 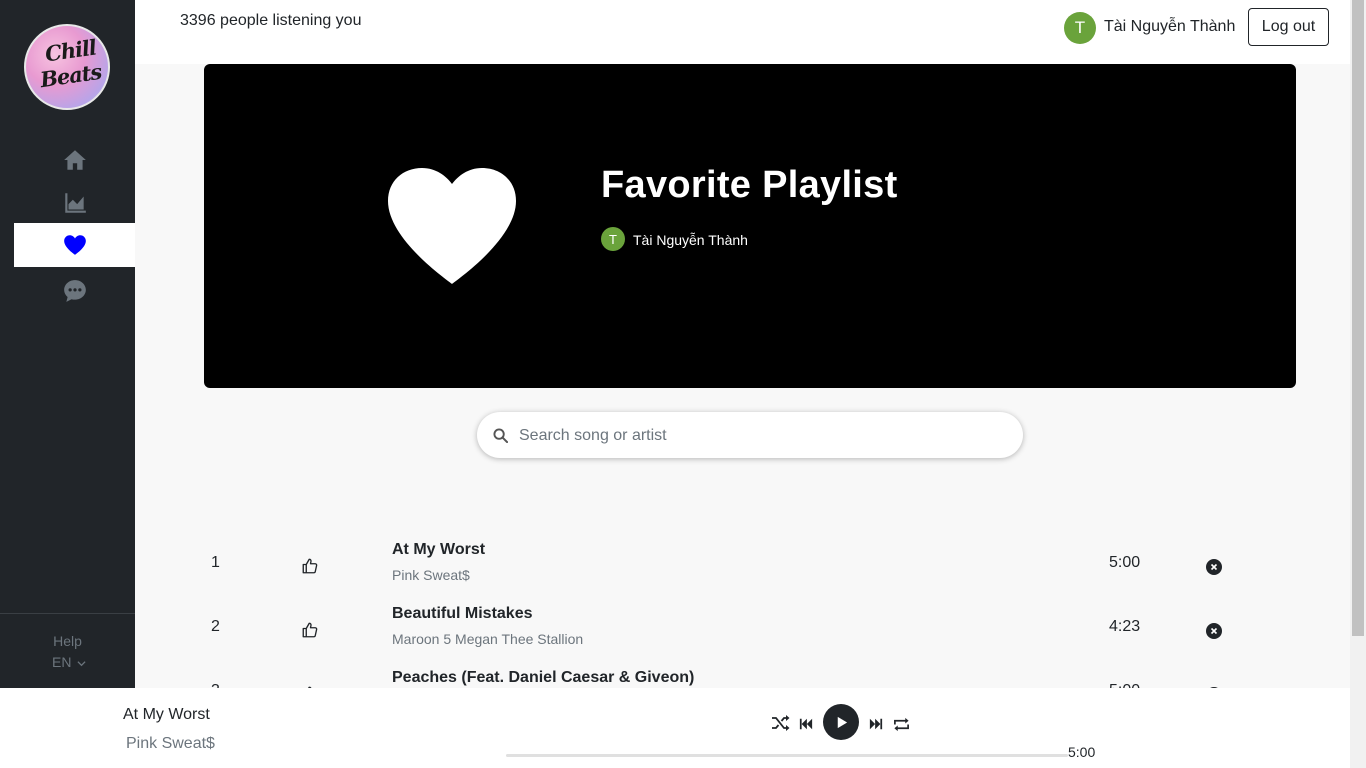 What do you see at coordinates (690, 240) in the screenshot?
I see `owner-name: Tài Nguyễn Thành` at bounding box center [690, 240].